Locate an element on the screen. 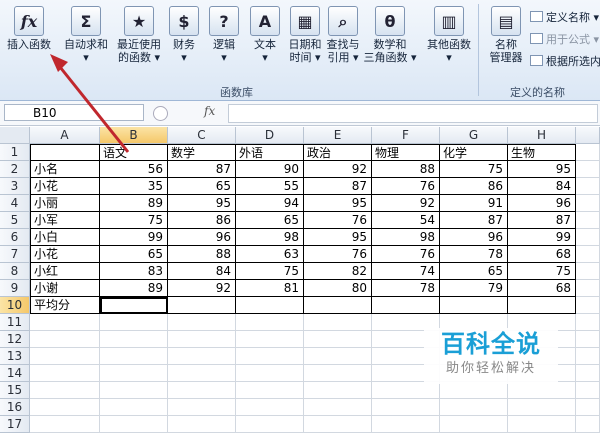  column-header-B: B is located at coordinates (134, 135).